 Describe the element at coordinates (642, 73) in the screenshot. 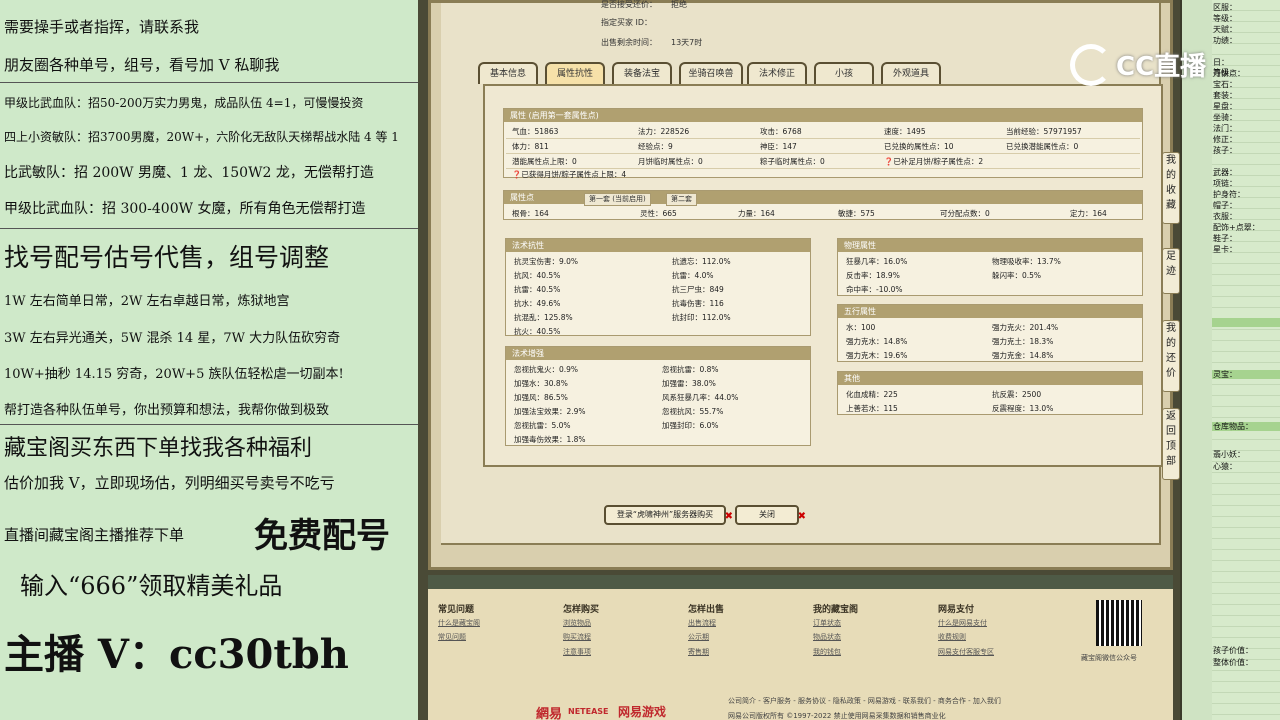

I see `tab-equipment: 装备法宝` at that location.